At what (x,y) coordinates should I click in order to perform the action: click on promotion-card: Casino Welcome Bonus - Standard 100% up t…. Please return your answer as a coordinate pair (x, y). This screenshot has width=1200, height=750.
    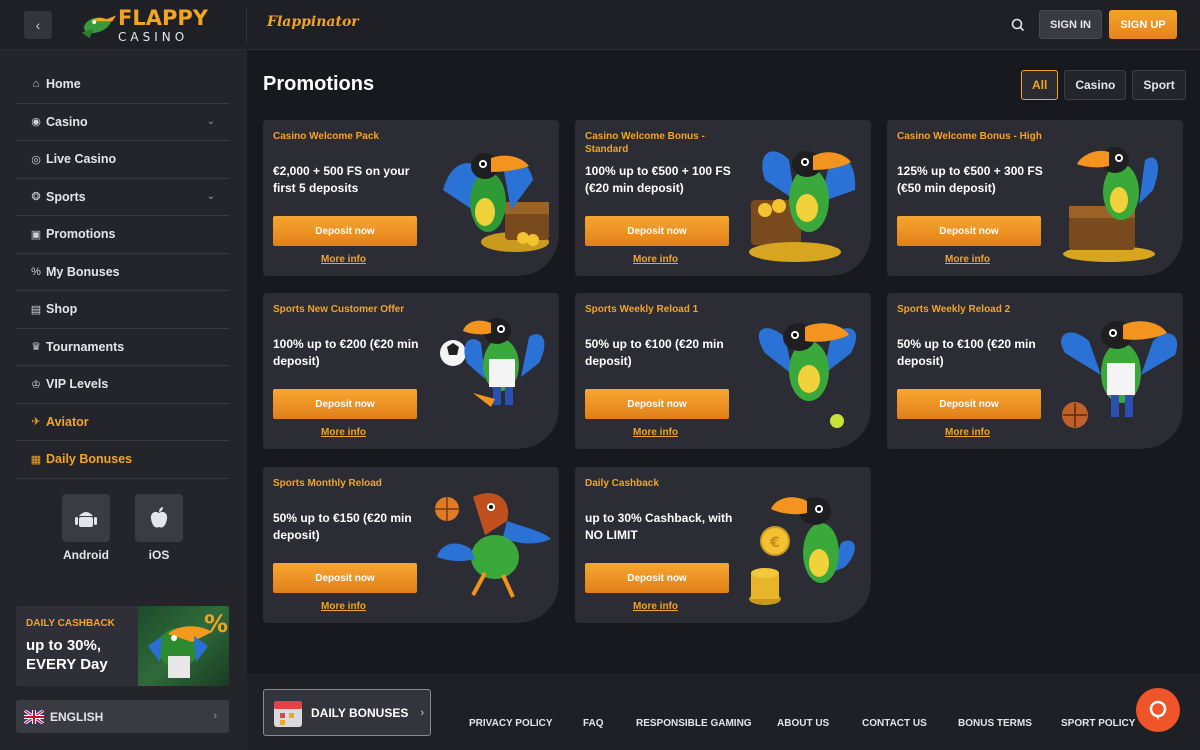
    Looking at the image, I should click on (723, 198).